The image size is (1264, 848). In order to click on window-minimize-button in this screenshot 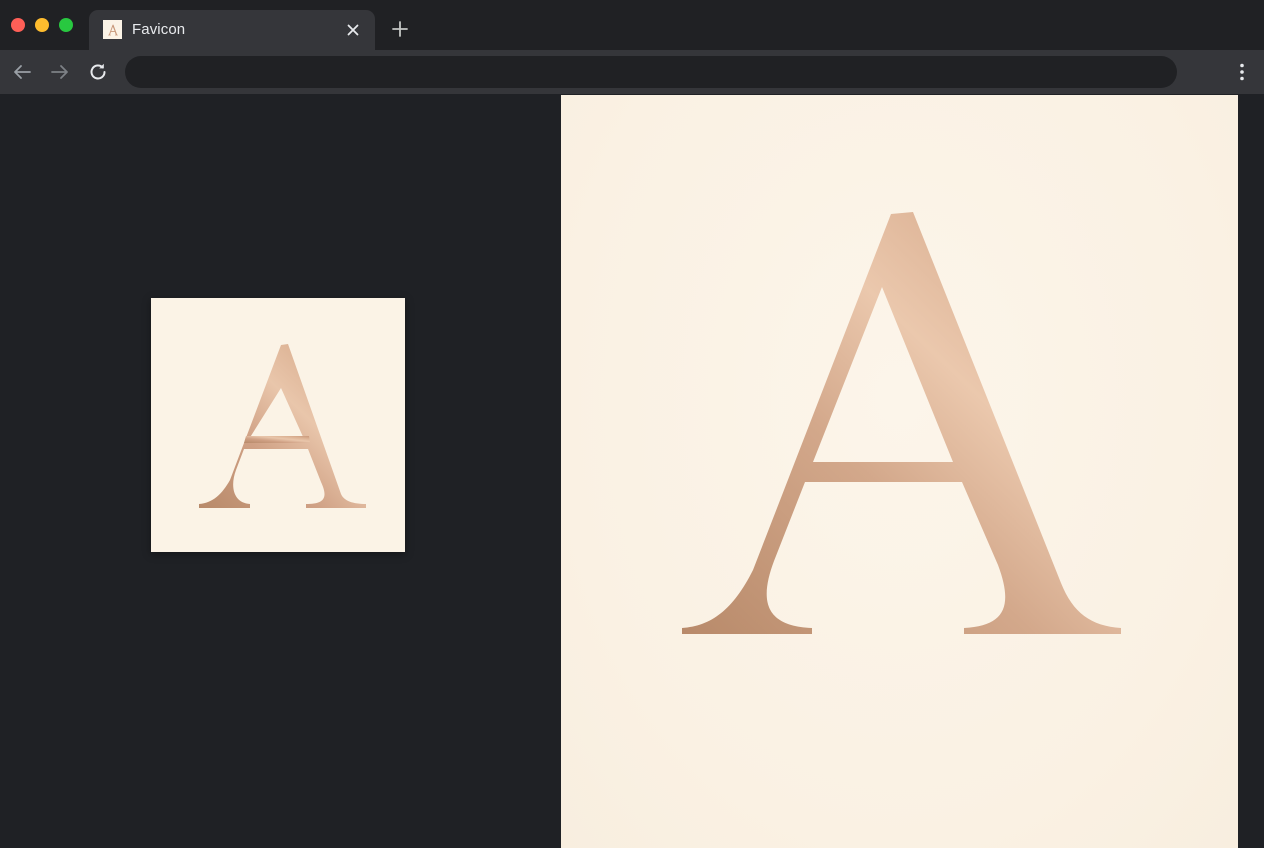, I will do `click(42, 25)`.